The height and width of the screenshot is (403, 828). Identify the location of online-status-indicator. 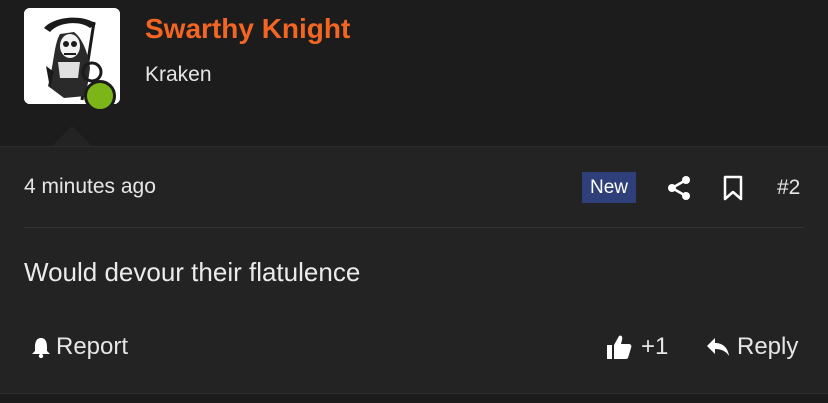
(100, 96).